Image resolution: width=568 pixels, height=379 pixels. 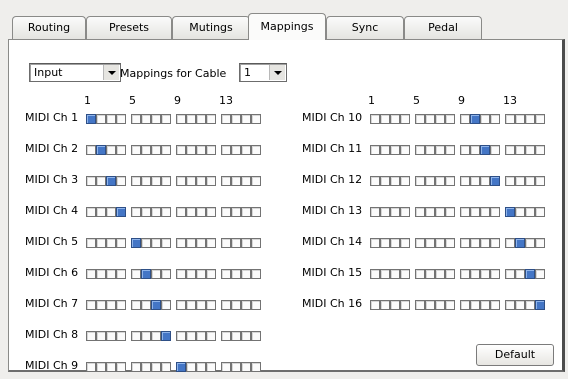 What do you see at coordinates (263, 72) in the screenshot?
I see `cable-select: 1` at bounding box center [263, 72].